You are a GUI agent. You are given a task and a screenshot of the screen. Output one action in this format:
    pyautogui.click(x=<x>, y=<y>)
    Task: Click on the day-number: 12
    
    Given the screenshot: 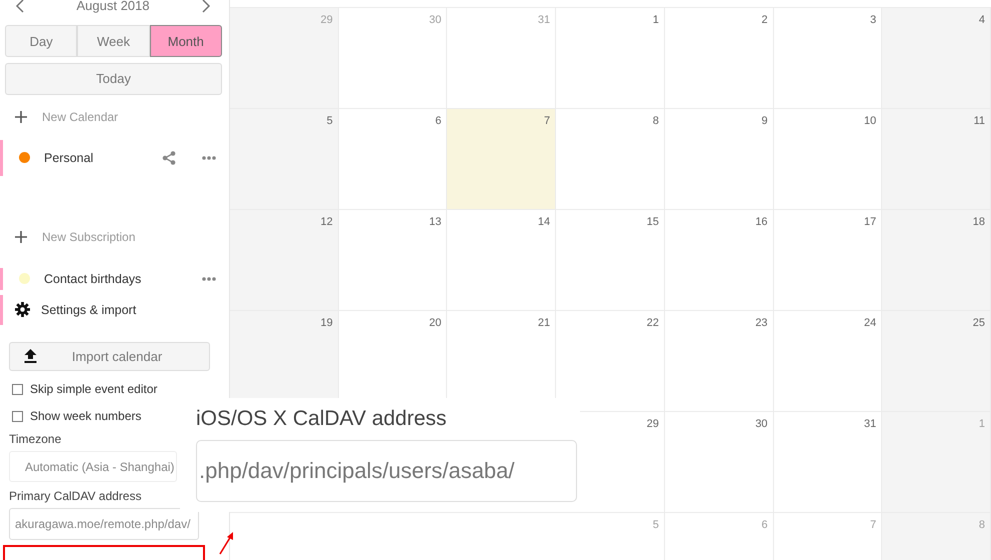 What is the action you would take?
    pyautogui.click(x=326, y=222)
    